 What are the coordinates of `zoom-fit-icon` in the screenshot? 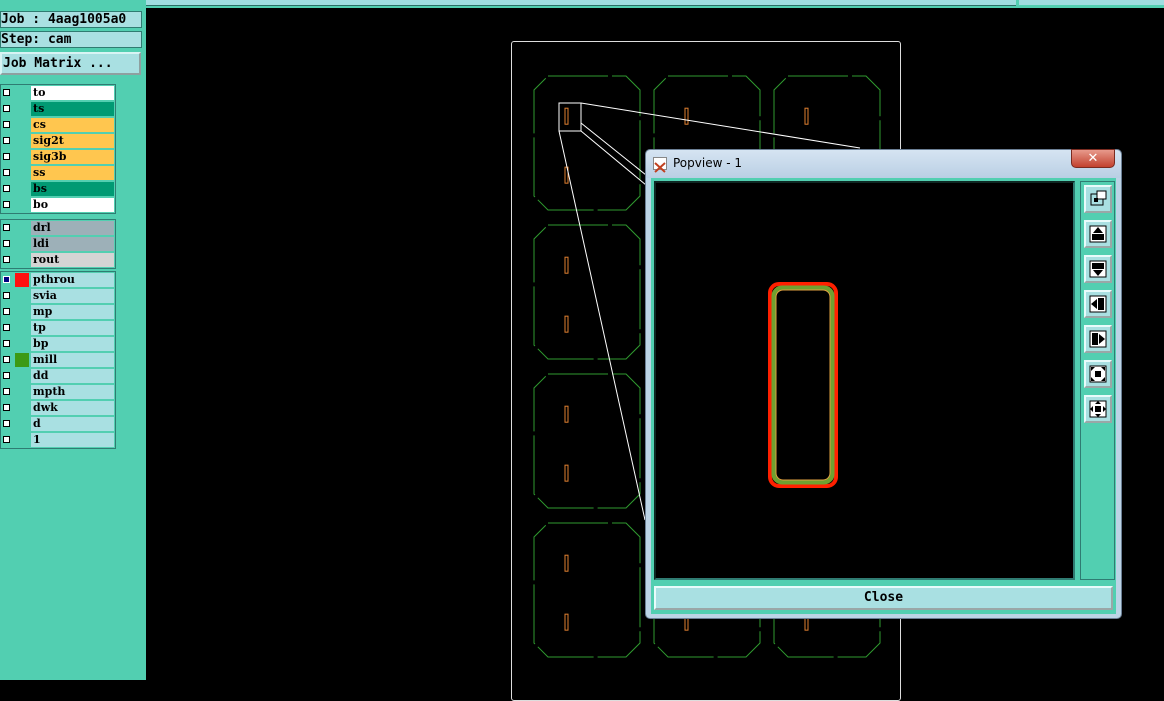 It's located at (1098, 198).